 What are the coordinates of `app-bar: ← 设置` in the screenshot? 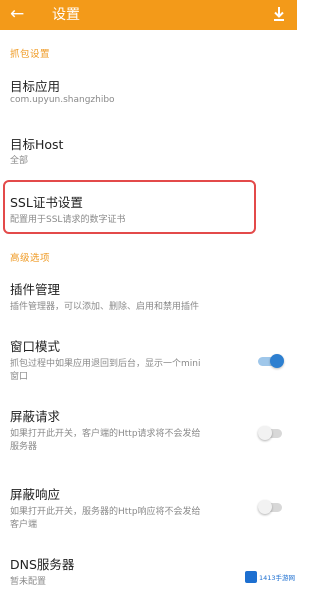 It's located at (148, 15).